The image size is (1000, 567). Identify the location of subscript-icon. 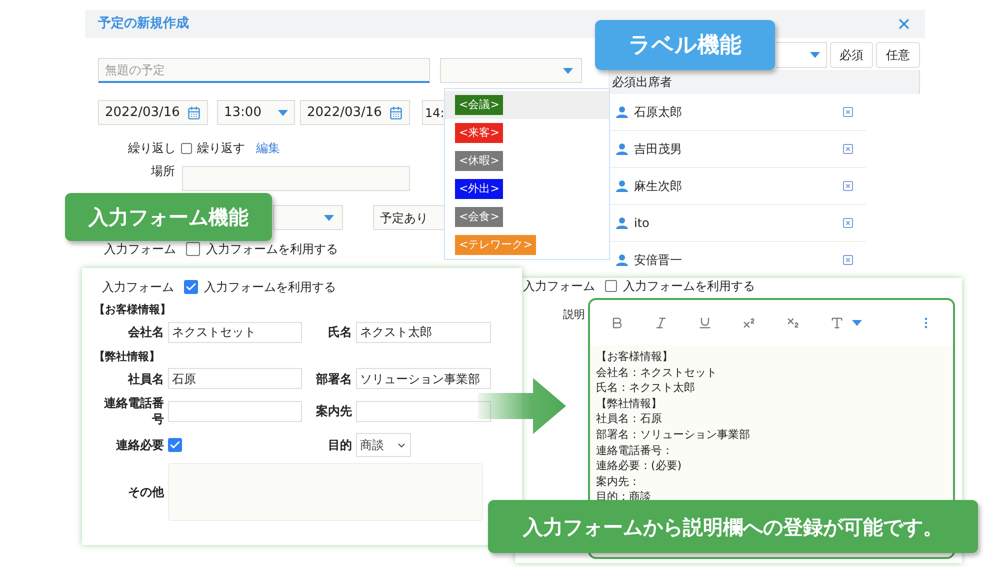
(793, 323).